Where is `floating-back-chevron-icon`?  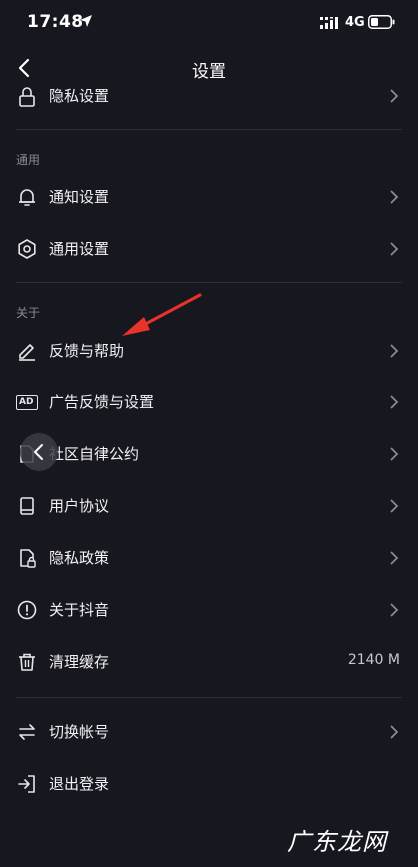 floating-back-chevron-icon is located at coordinates (38, 452).